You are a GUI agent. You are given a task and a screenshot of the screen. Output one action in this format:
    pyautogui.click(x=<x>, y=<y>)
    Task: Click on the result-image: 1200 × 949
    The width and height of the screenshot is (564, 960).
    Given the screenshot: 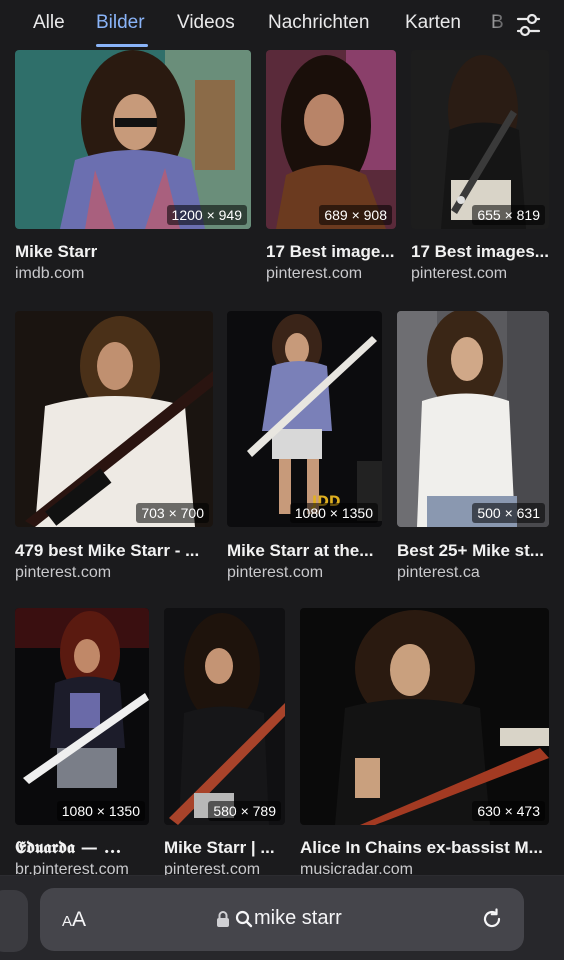 What is the action you would take?
    pyautogui.click(x=133, y=139)
    